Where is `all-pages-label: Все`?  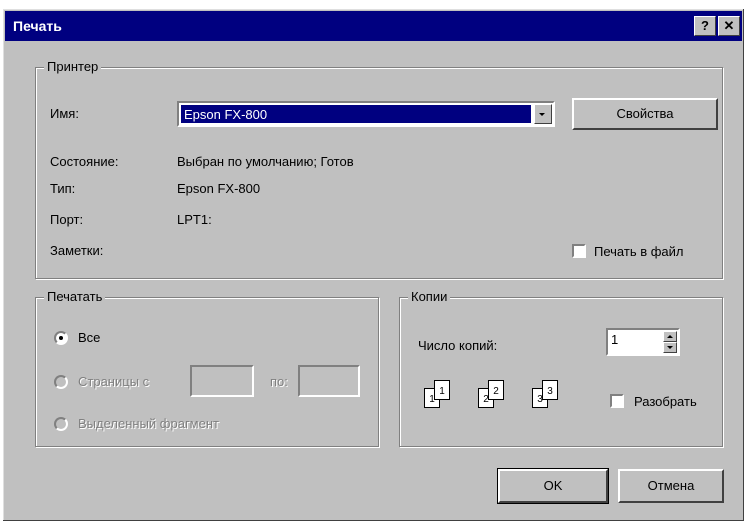 all-pages-label: Все is located at coordinates (89, 337).